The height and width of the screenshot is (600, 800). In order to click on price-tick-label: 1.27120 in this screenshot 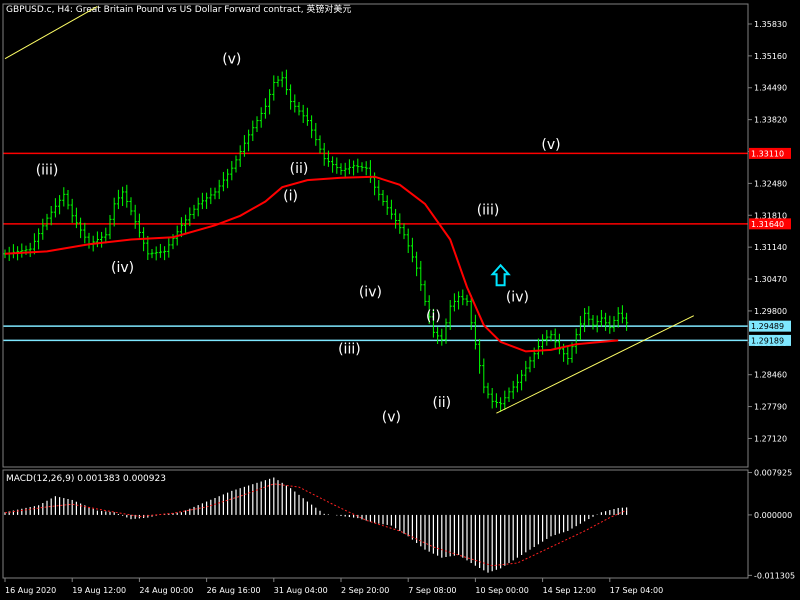, I will do `click(770, 438)`.